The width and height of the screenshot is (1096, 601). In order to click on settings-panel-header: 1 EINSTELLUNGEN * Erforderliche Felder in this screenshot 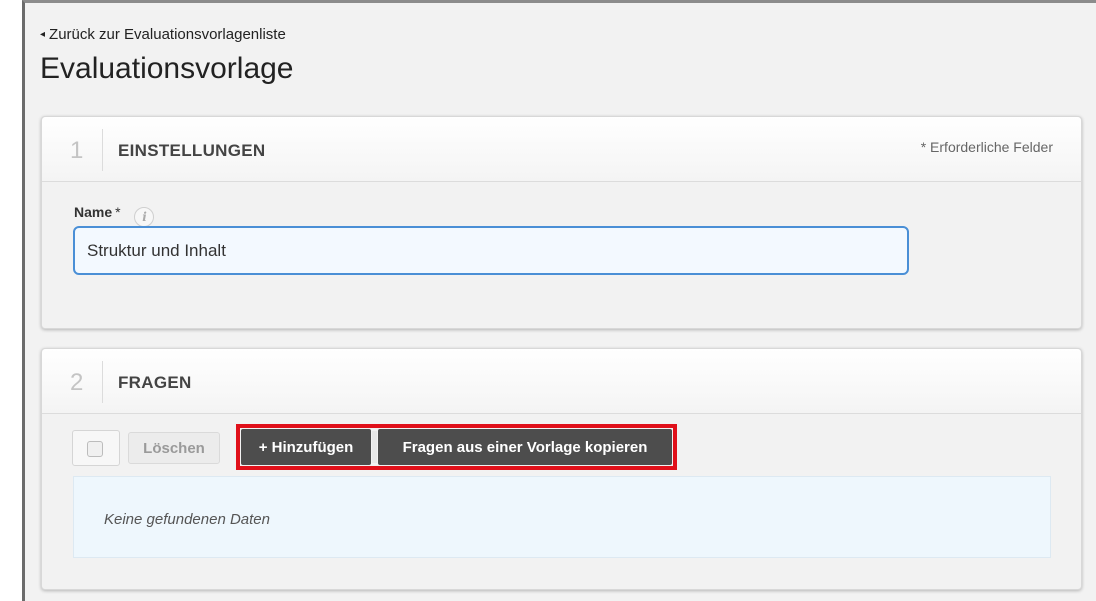, I will do `click(561, 149)`.